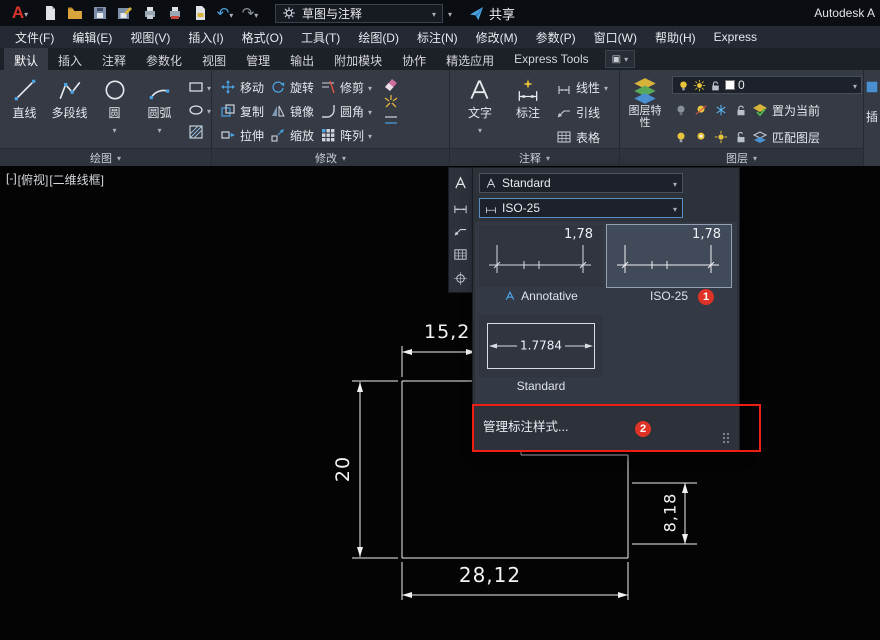  What do you see at coordinates (76, 179) in the screenshot?
I see `visual-style-control: [二维线框]` at bounding box center [76, 179].